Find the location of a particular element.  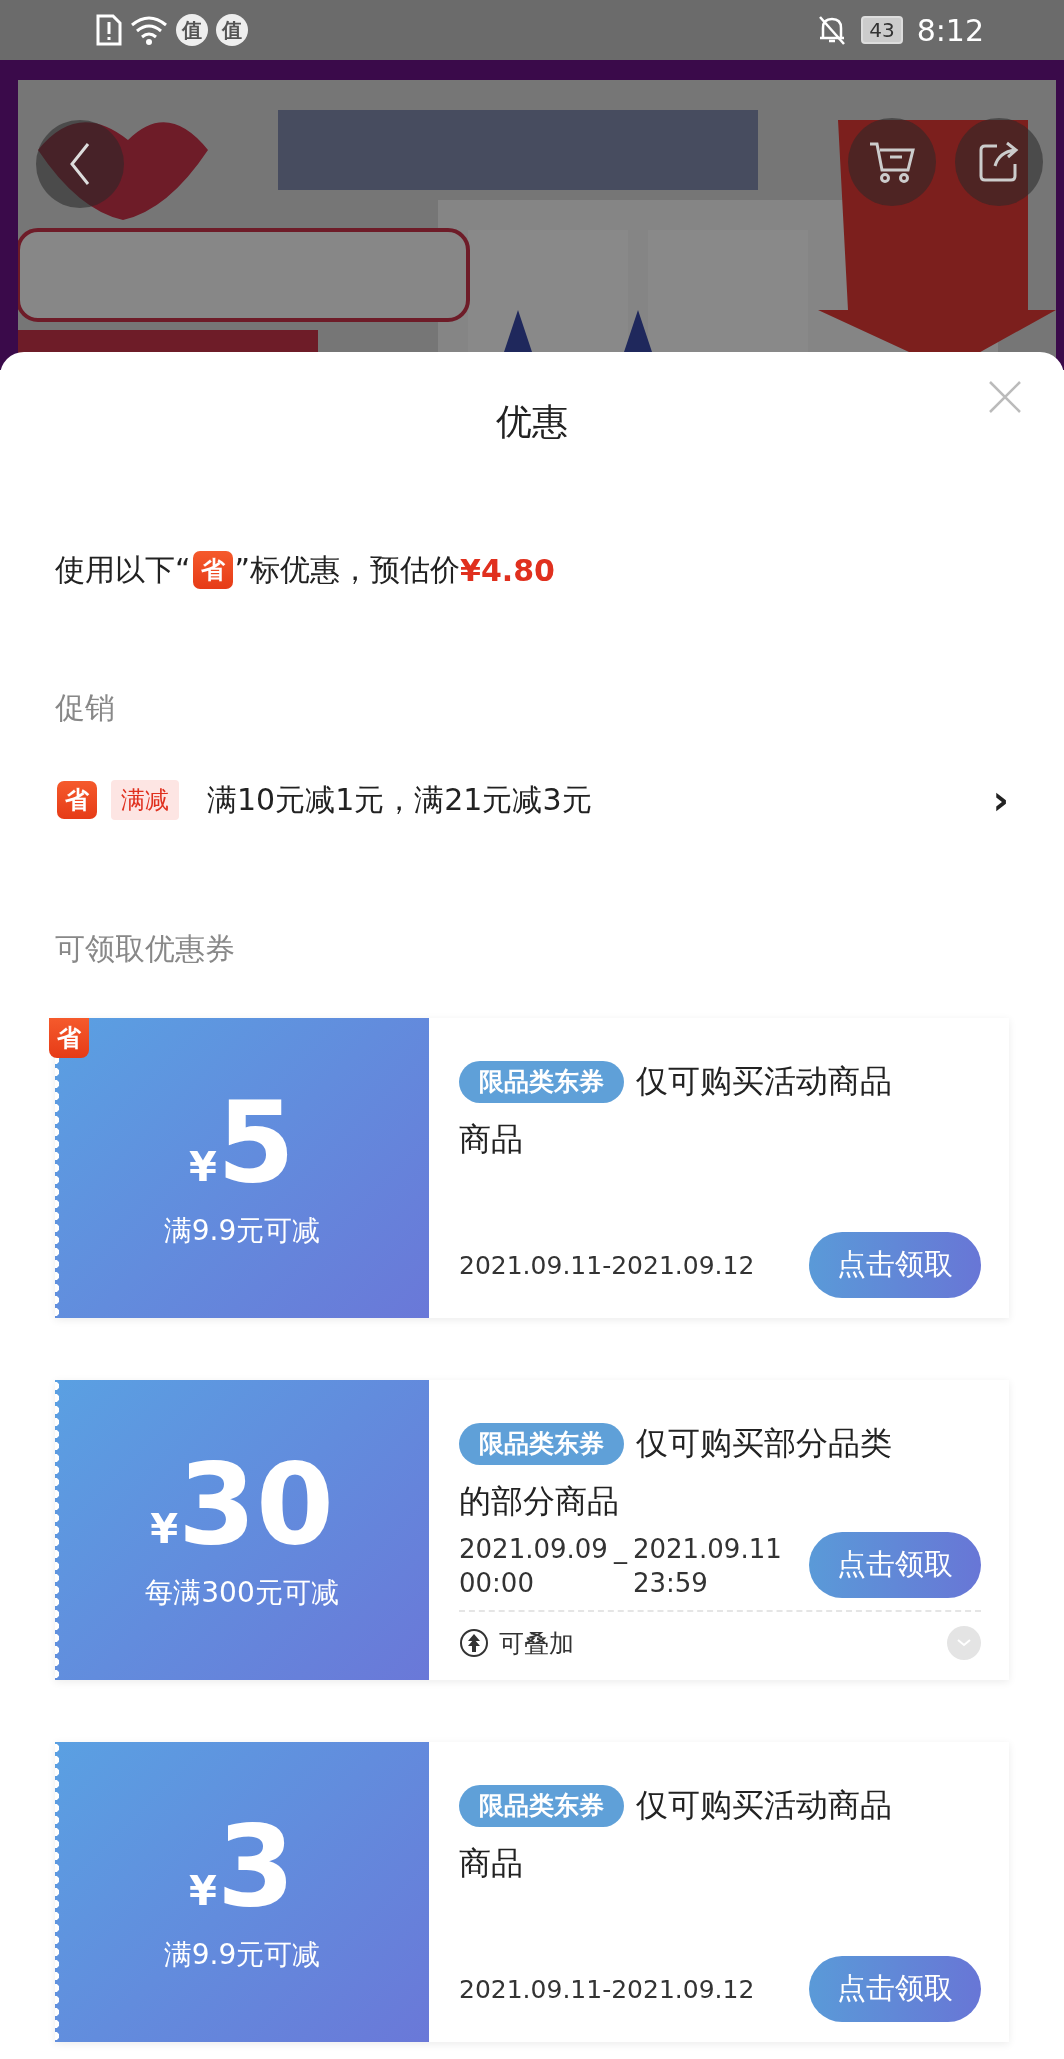

coupon-description: 限品类东券 仅可购买部分品类的部分商品 is located at coordinates (676, 1472).